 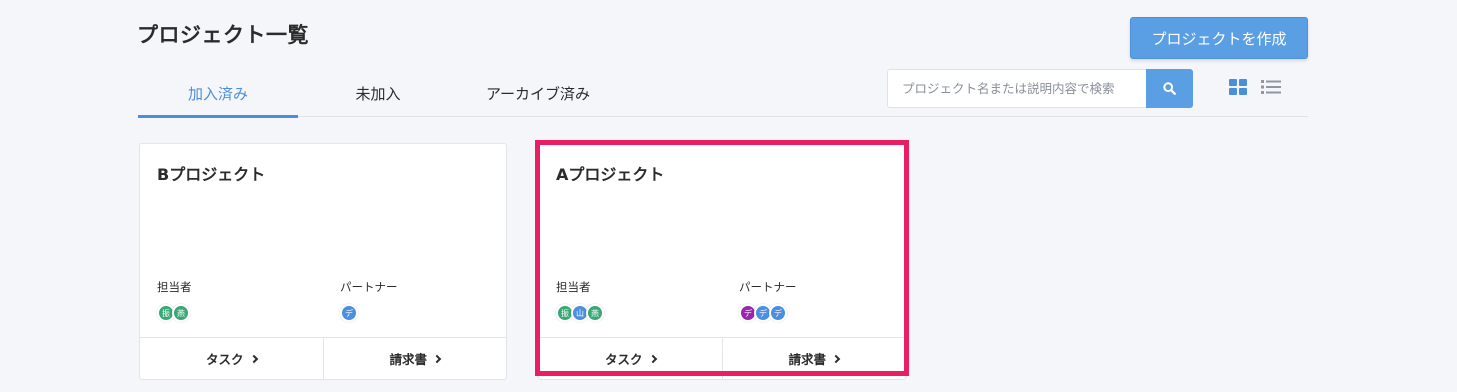 I want to click on staff-avatars: 振 燕, so click(x=173, y=313).